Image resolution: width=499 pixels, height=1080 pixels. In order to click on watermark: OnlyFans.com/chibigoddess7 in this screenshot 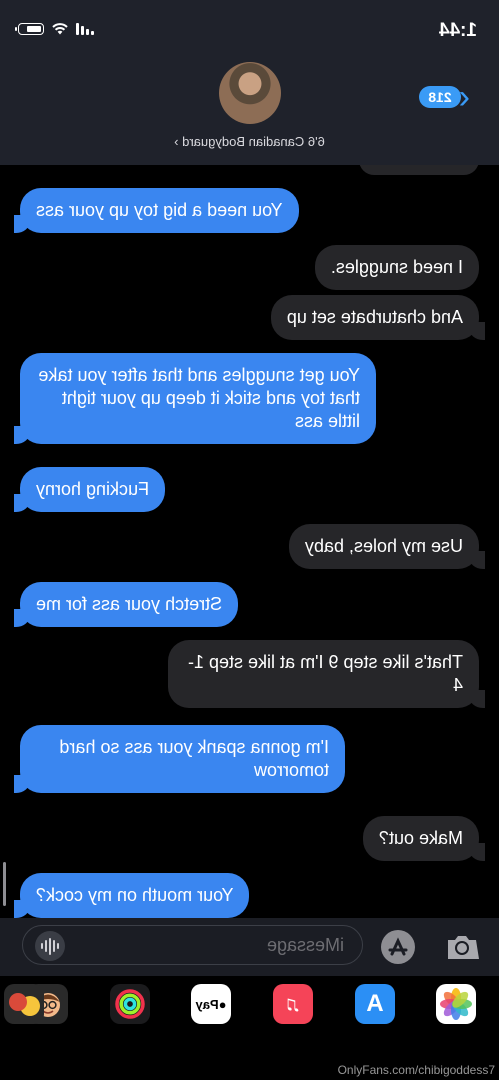, I will do `click(416, 1070)`.